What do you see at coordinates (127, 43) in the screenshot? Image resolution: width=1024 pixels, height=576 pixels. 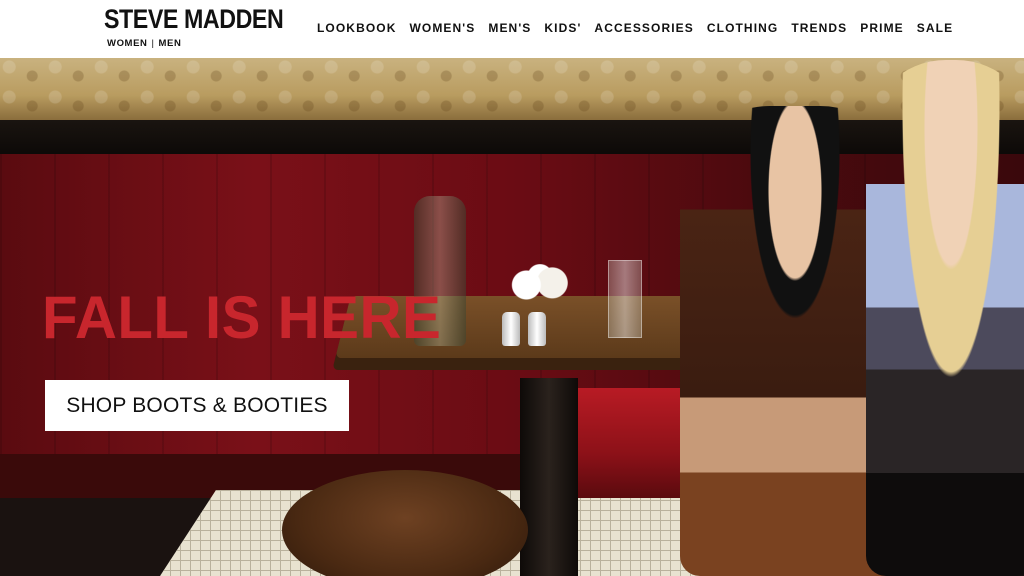 I see `women-link: WOMEN` at bounding box center [127, 43].